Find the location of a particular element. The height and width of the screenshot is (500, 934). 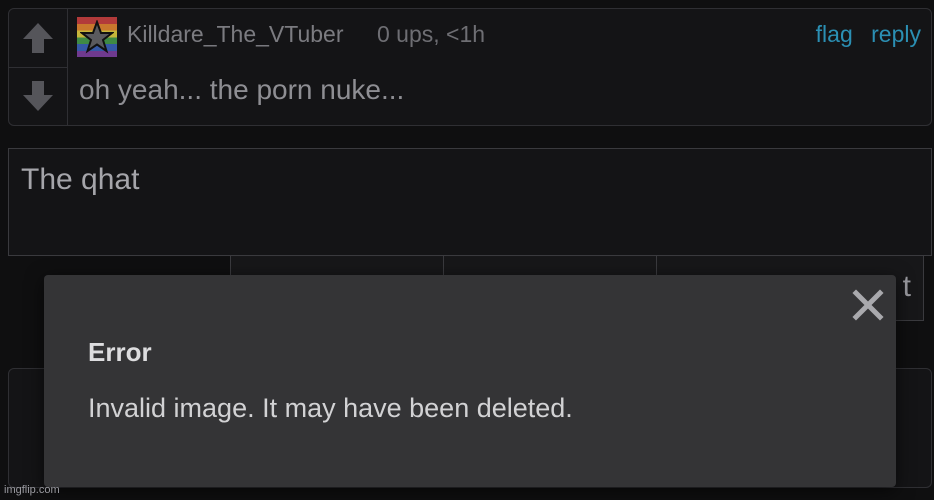

reply-input-value: The qhat is located at coordinates (80, 179).